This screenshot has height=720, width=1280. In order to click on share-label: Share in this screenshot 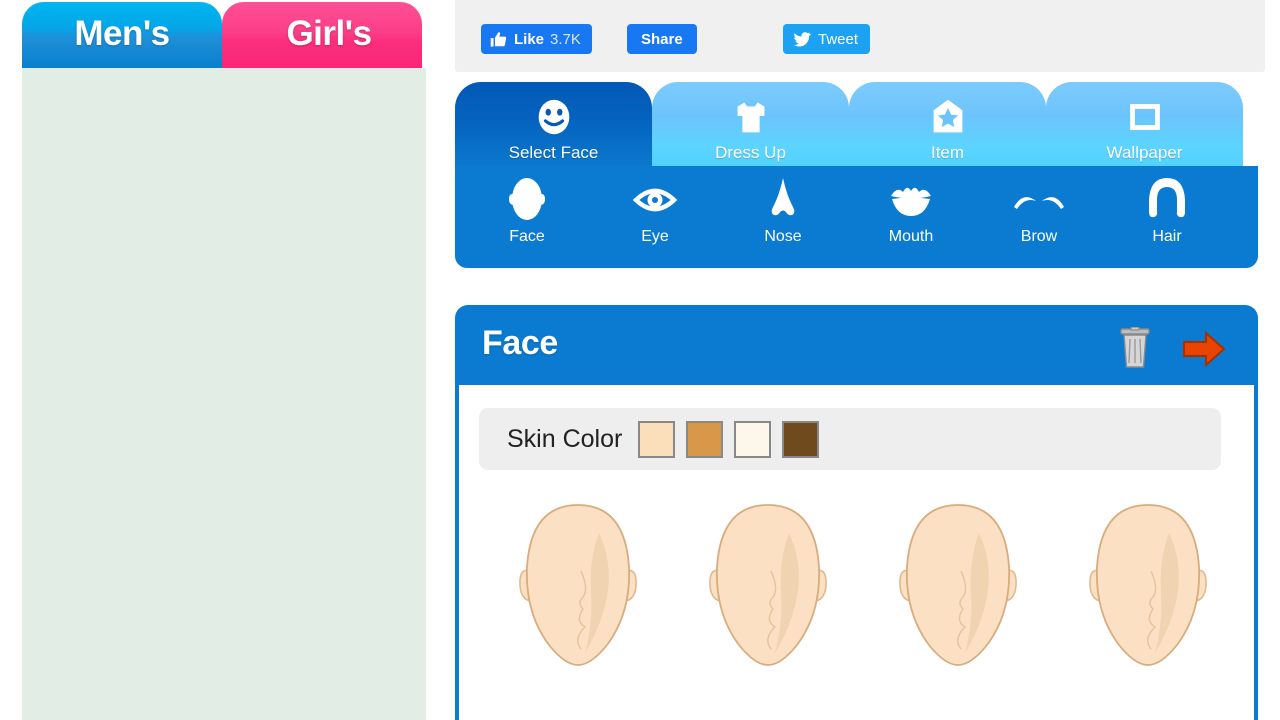, I will do `click(662, 39)`.